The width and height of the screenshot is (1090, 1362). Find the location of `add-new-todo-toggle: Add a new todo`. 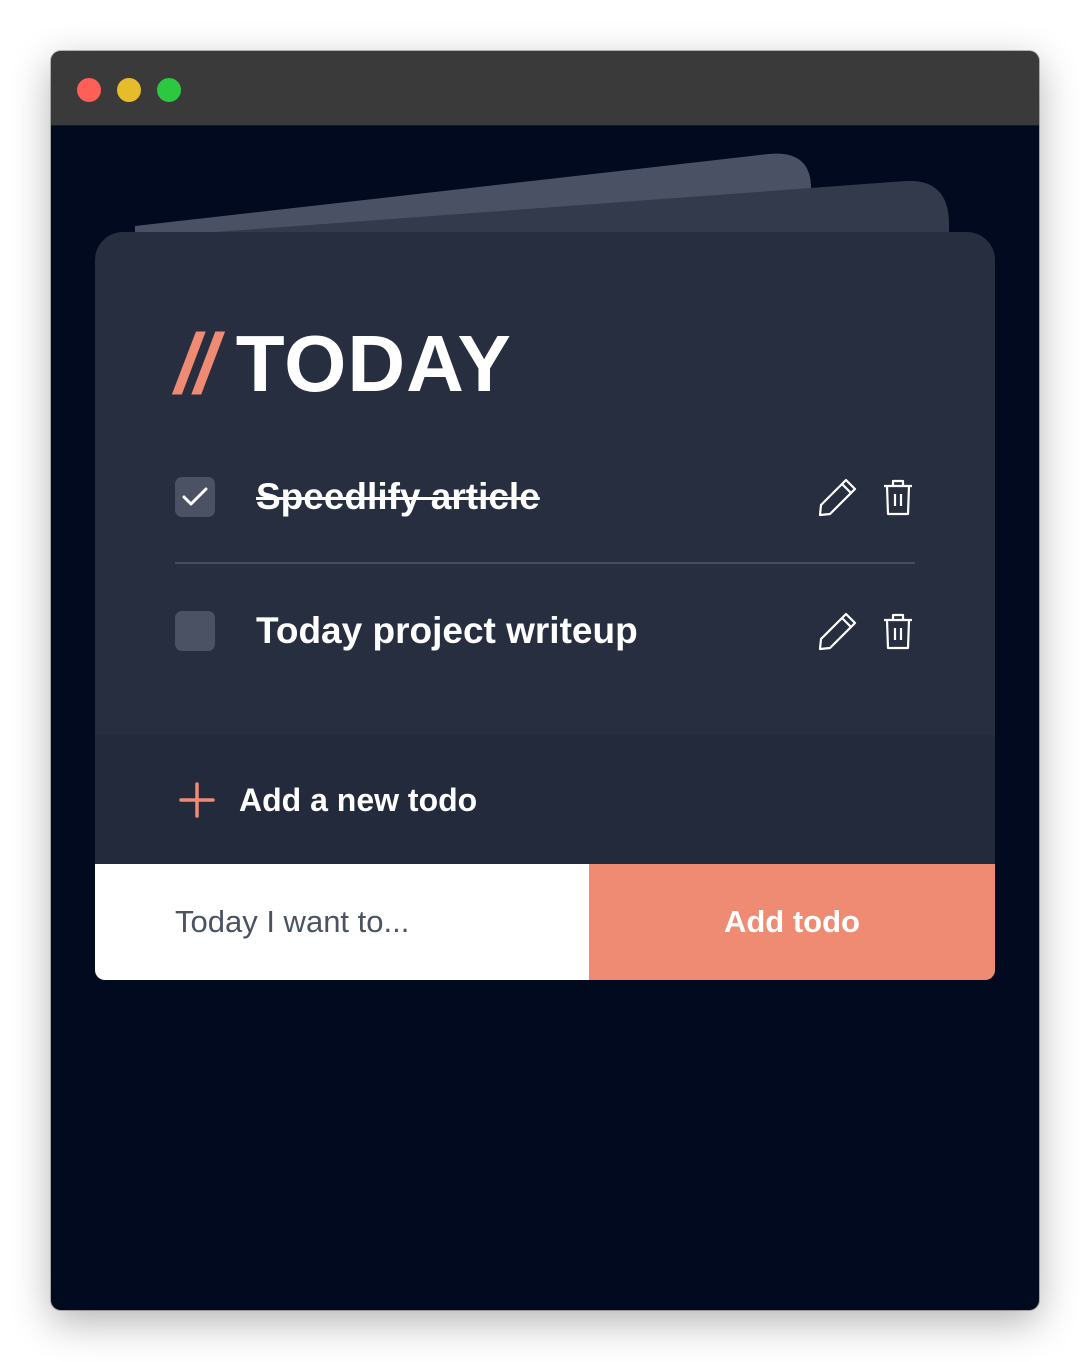

add-new-todo-toggle: Add a new todo is located at coordinates (545, 800).